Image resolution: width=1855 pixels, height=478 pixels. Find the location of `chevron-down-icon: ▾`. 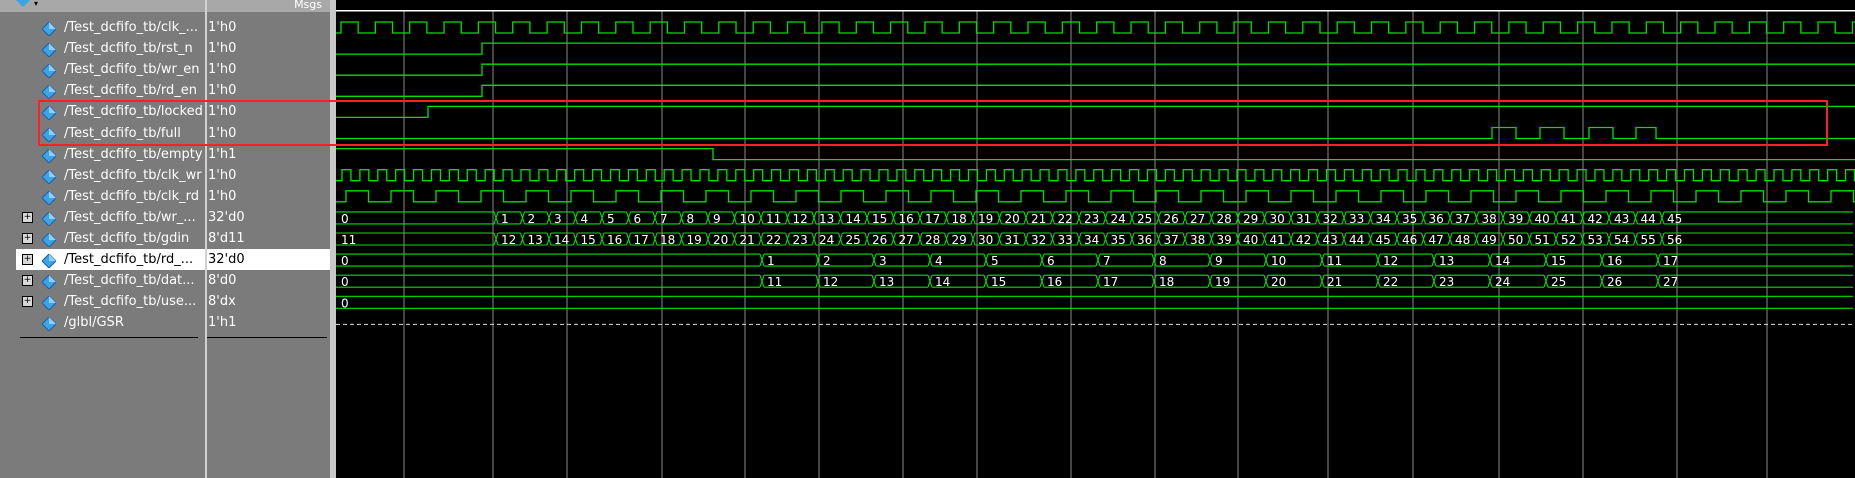

chevron-down-icon: ▾ is located at coordinates (36, 4).